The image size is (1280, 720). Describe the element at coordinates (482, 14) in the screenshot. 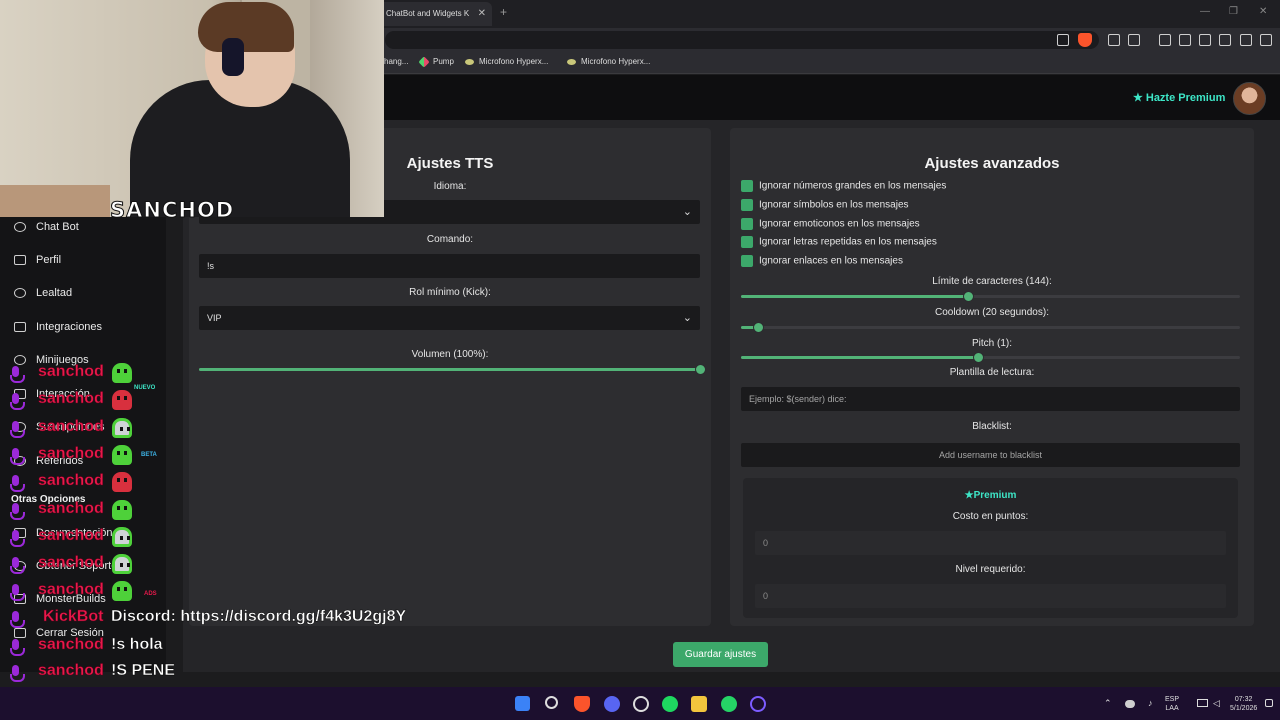

I see `tab-close-icon: ✕` at that location.